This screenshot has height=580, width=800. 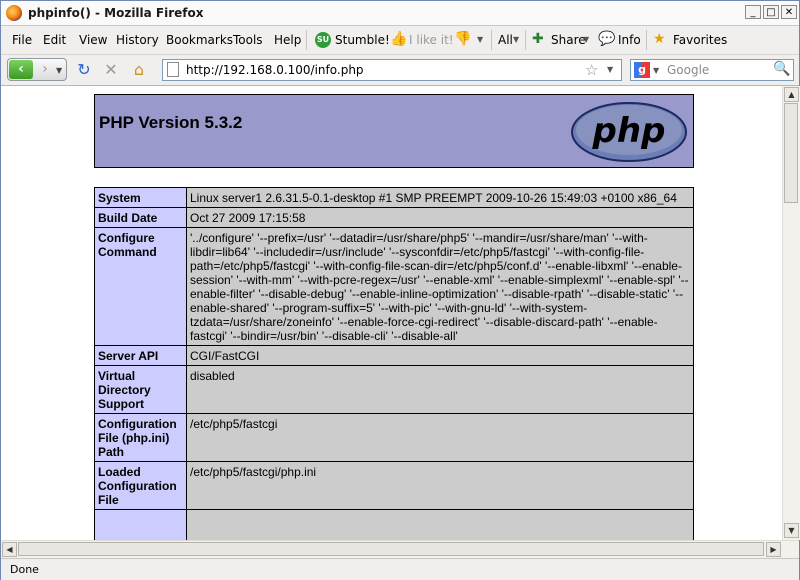 I want to click on php-version-header: PHP Version 5.3.2 php, so click(x=394, y=131).